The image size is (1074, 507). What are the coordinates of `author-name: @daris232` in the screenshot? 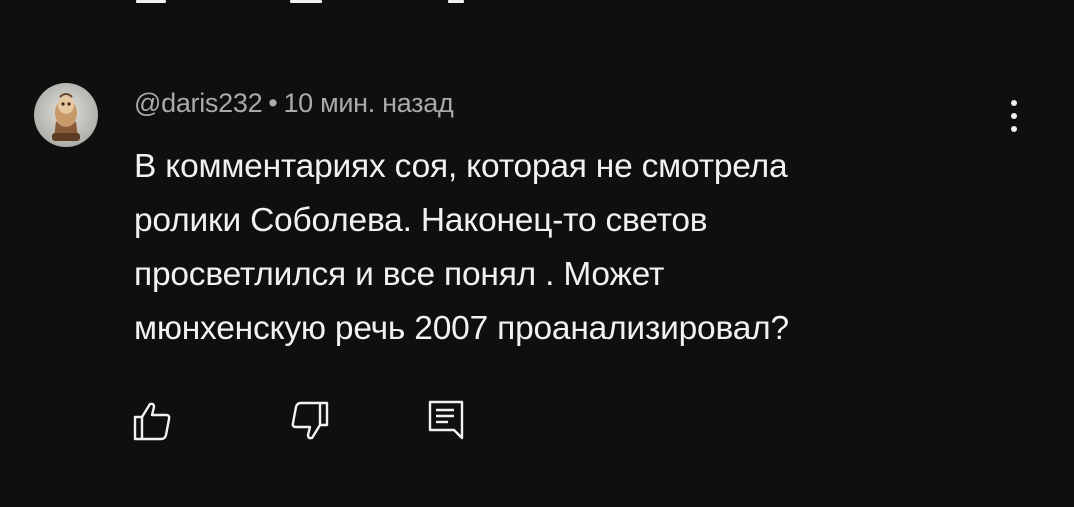 It's located at (198, 103).